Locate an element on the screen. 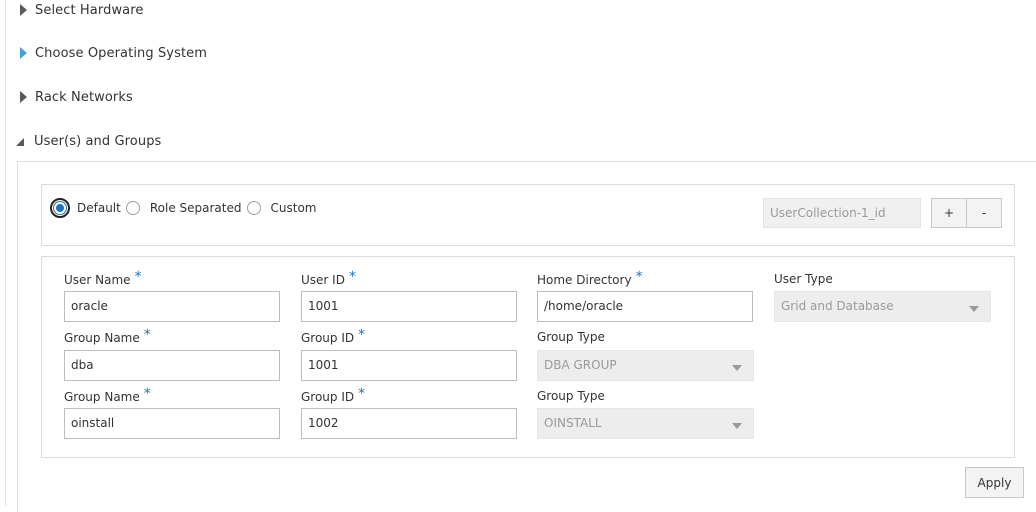 The image size is (1036, 512). section-select-hardware: Select Hardware is located at coordinates (82, 10).